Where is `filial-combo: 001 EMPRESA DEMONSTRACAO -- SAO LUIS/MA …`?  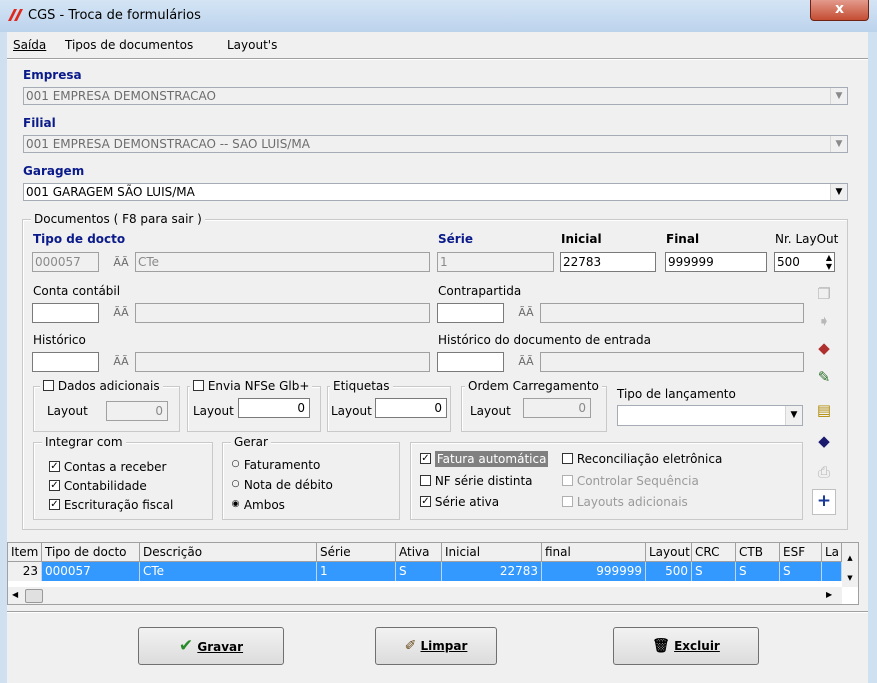
filial-combo: 001 EMPRESA DEMONSTRACAO -- SAO LUIS/MA … is located at coordinates (435, 144).